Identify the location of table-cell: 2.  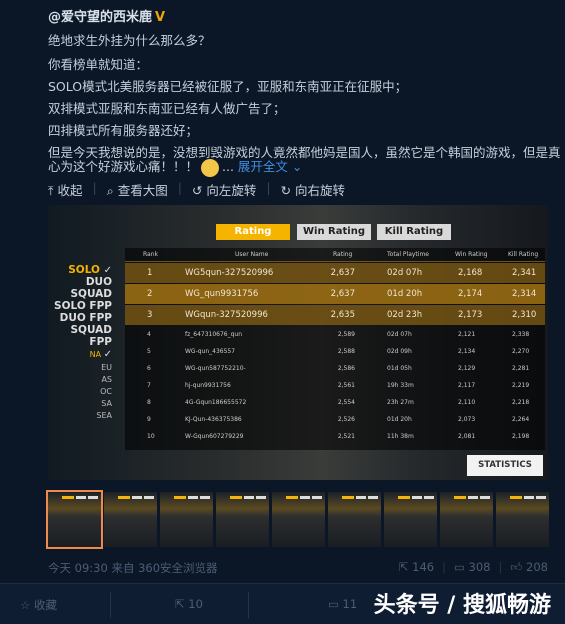
(150, 294).